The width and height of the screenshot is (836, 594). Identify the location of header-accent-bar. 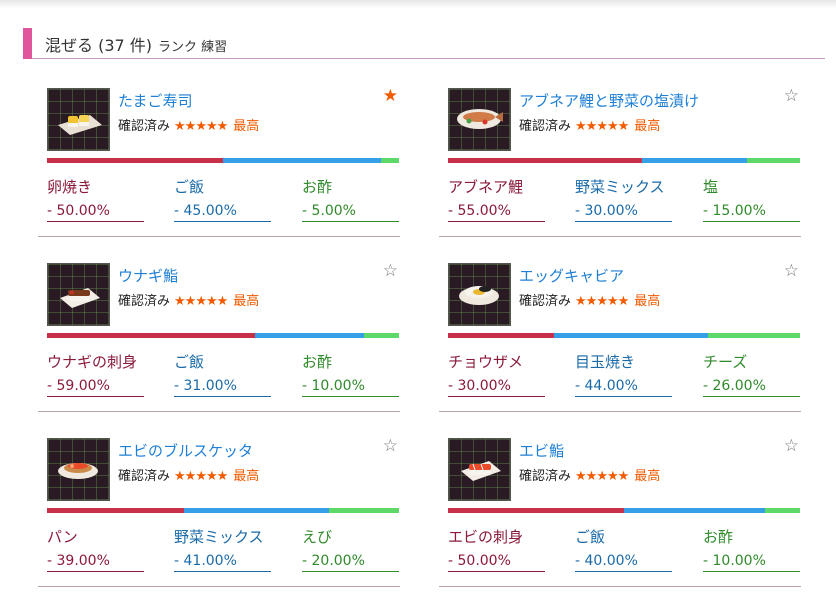
(27, 43).